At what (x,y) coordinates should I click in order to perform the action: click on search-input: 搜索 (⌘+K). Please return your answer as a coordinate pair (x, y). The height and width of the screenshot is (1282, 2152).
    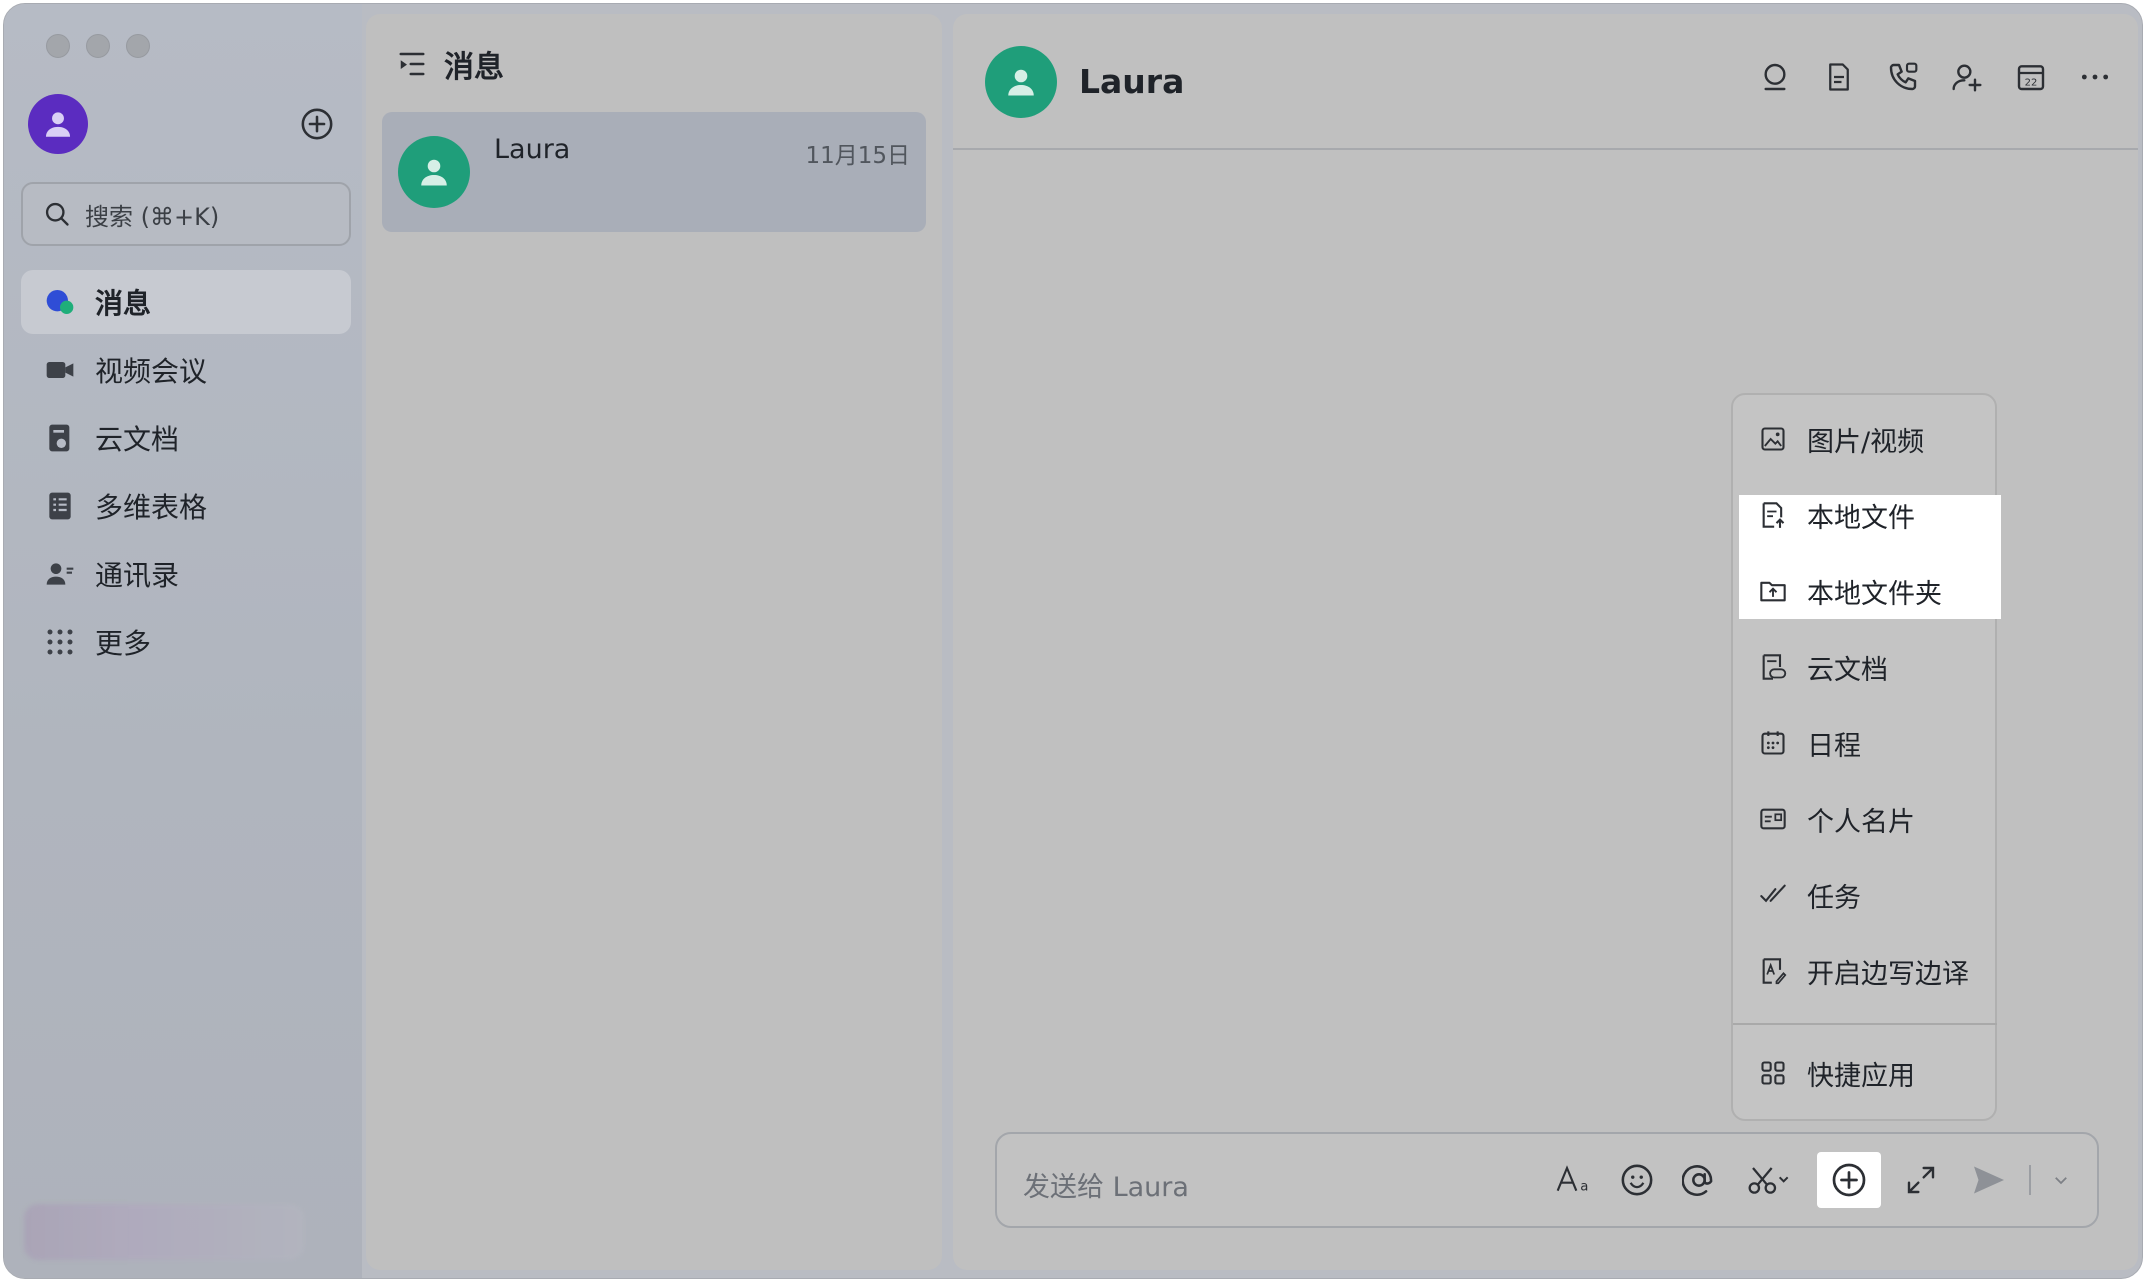
    Looking at the image, I should click on (186, 214).